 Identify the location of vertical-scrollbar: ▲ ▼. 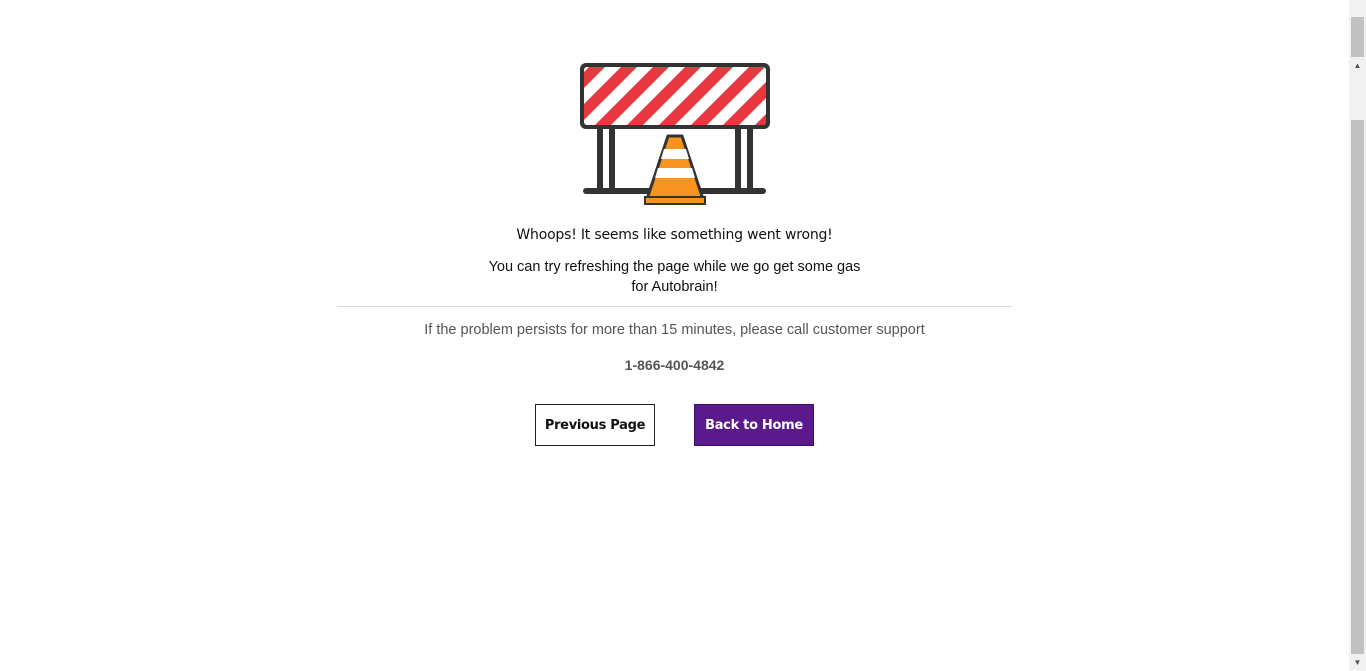
(1357, 335).